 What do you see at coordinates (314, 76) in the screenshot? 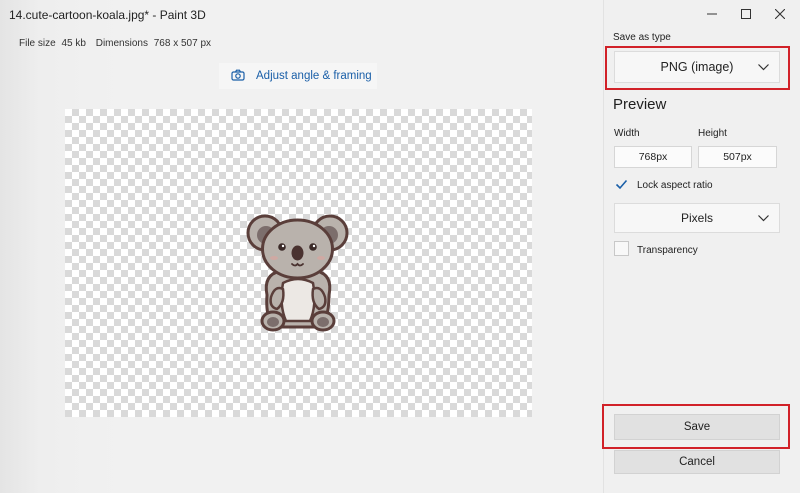
I see `adjust-angle-label: Adjust angle & framing` at bounding box center [314, 76].